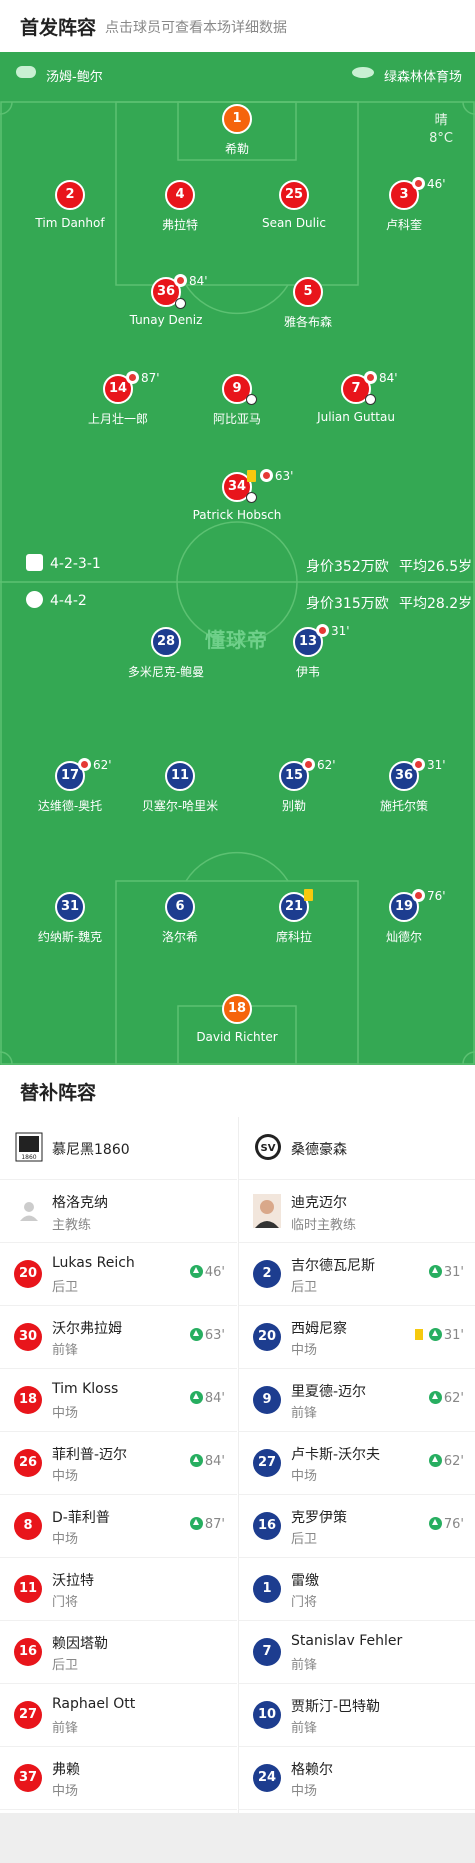 The width and height of the screenshot is (475, 1863). Describe the element at coordinates (118, 1652) in the screenshot. I see `bench-player-row: 16 赖因塔勒 后卫` at that location.